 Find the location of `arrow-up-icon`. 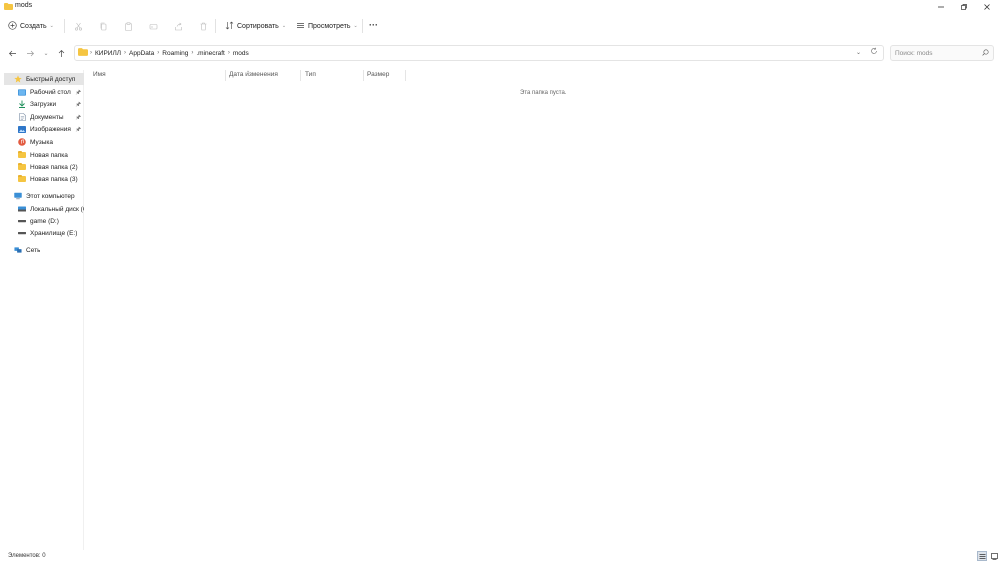

arrow-up-icon is located at coordinates (61, 53).